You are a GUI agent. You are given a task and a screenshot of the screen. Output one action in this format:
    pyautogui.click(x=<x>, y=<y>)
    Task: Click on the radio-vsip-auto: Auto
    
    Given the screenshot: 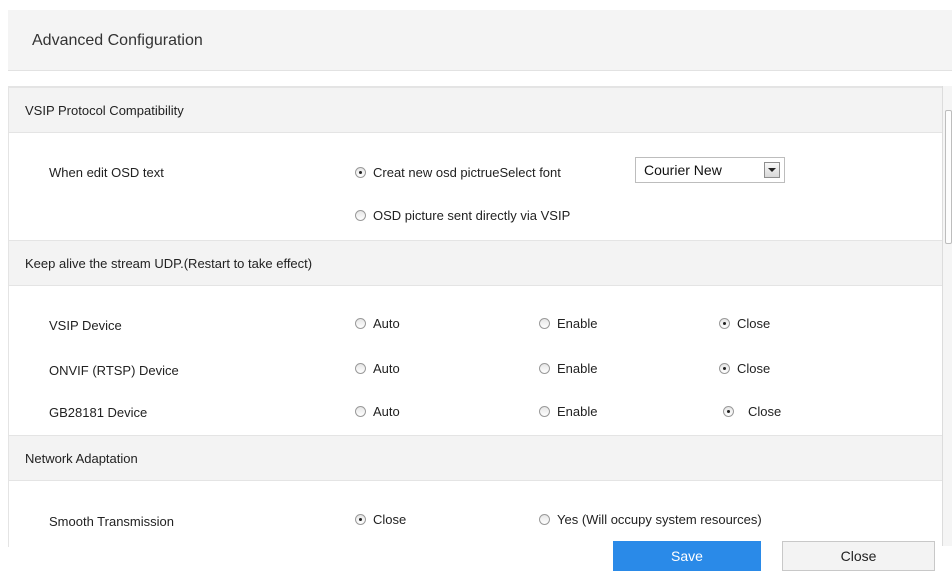 What is the action you would take?
    pyautogui.click(x=377, y=323)
    